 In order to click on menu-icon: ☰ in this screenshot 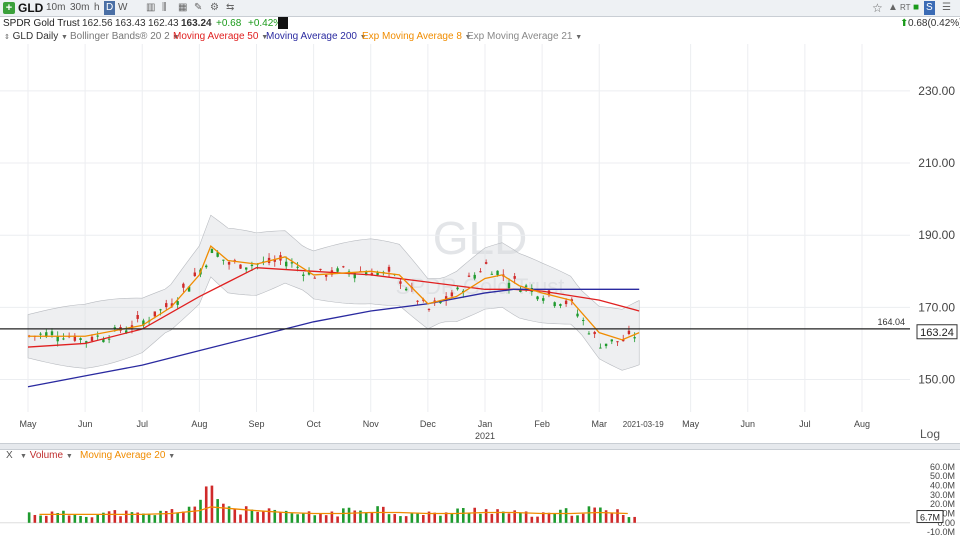, I will do `click(946, 8)`.